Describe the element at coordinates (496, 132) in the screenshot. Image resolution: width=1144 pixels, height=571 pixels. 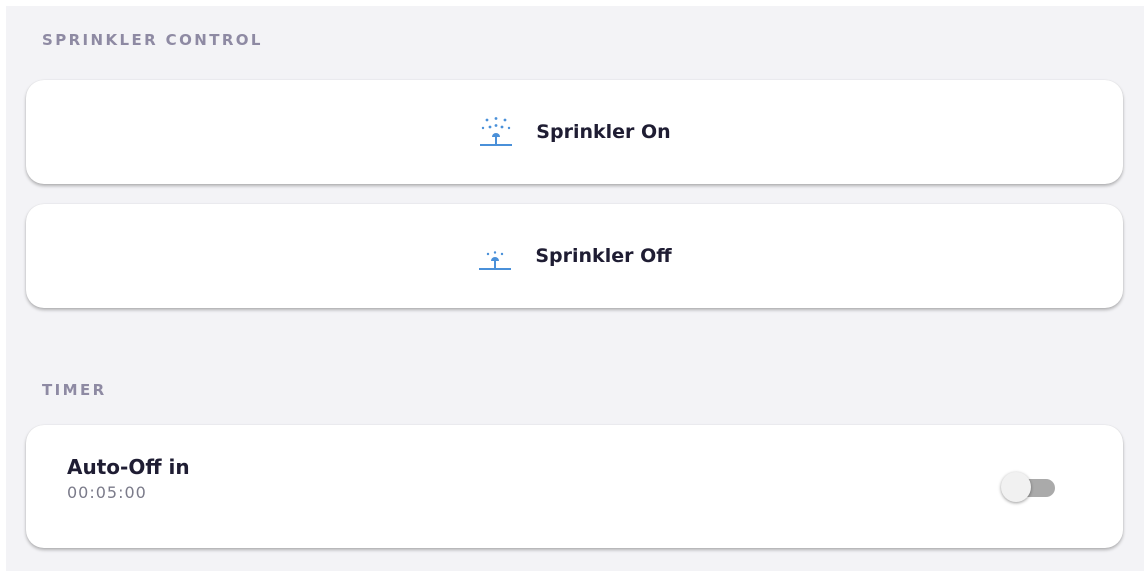
I see `sprinkler-on-icon` at that location.